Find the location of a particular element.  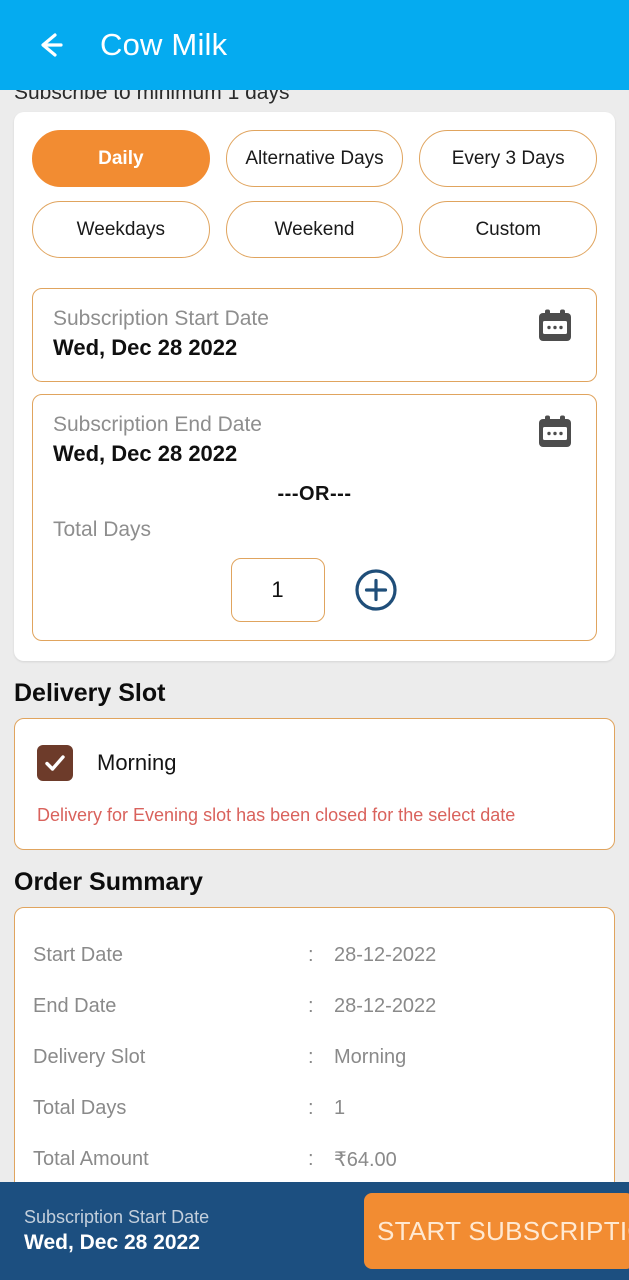

summary-row-total-amount: Total Amount : ₹64.00 is located at coordinates (314, 1158).